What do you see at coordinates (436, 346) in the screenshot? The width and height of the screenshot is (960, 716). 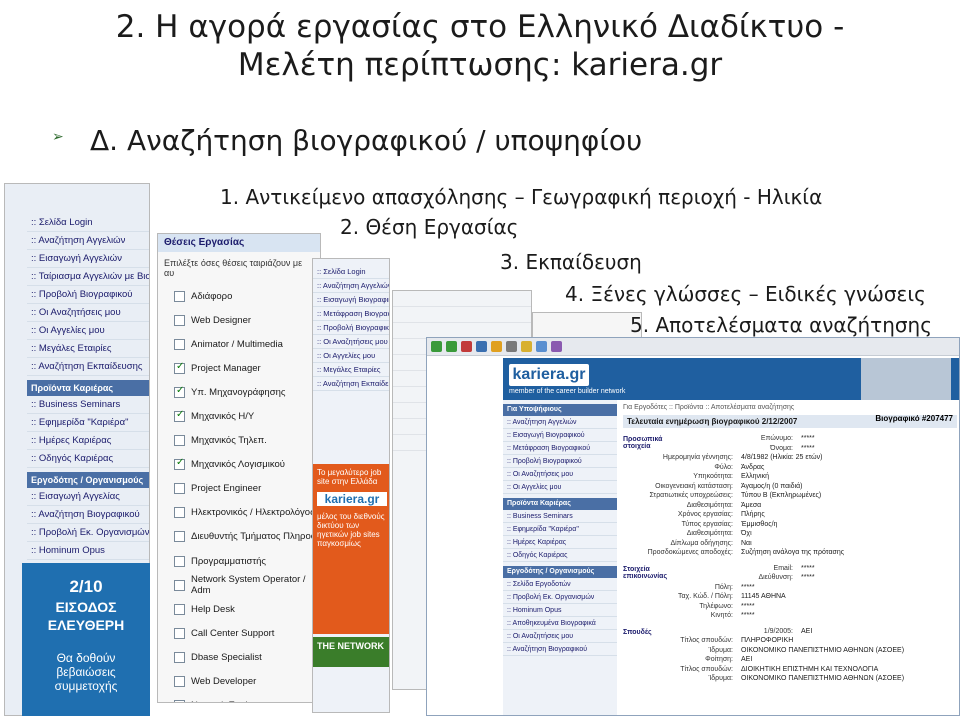 I see `back-icon` at bounding box center [436, 346].